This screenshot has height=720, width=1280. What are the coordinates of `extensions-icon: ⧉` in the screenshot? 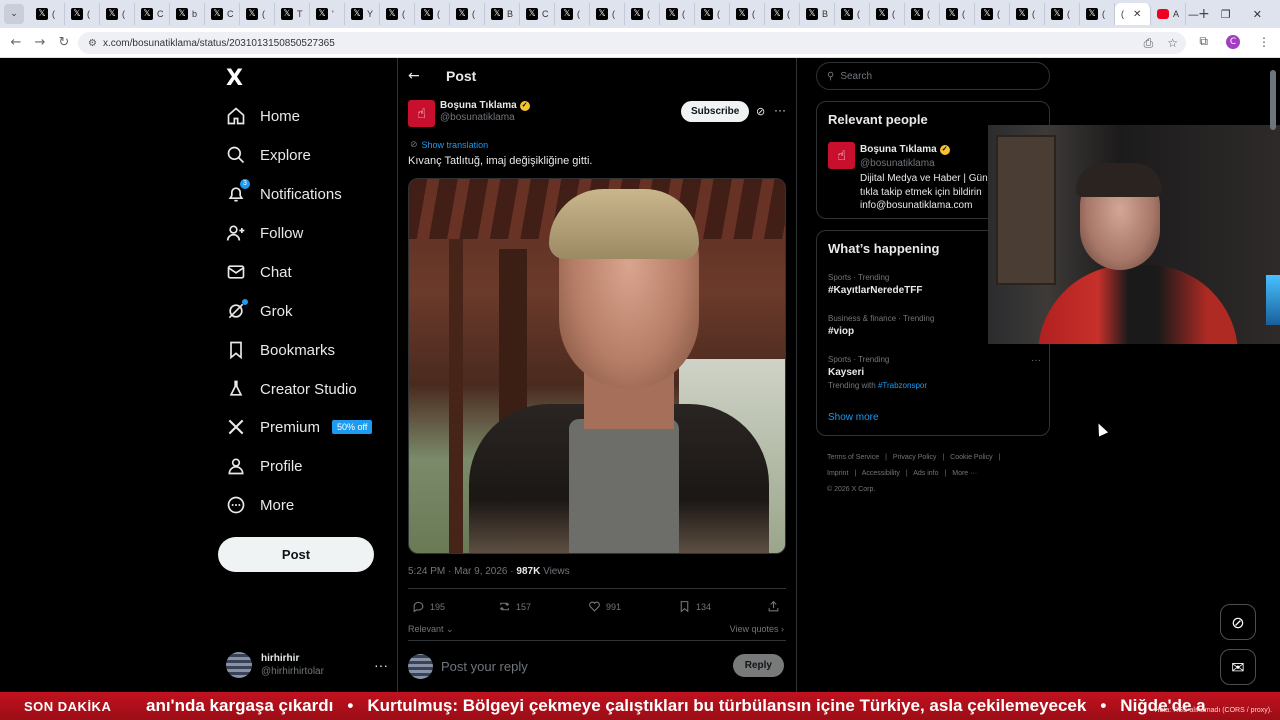 It's located at (1203, 41).